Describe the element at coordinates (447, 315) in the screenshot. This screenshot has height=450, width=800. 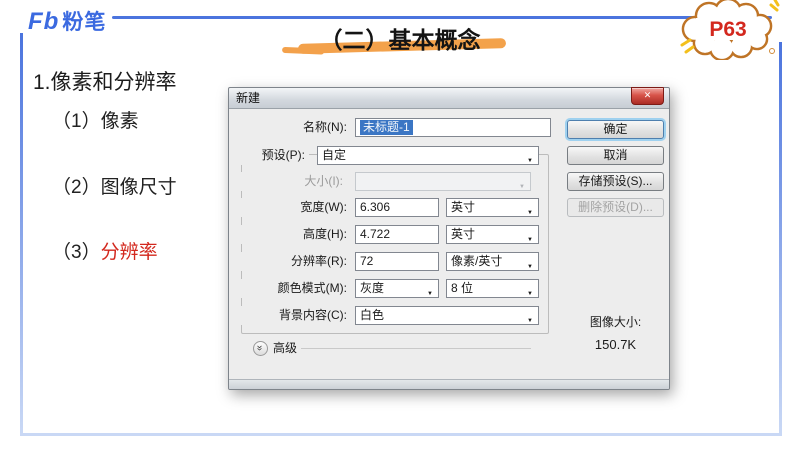
I see `background-select: 白色 ▼` at that location.